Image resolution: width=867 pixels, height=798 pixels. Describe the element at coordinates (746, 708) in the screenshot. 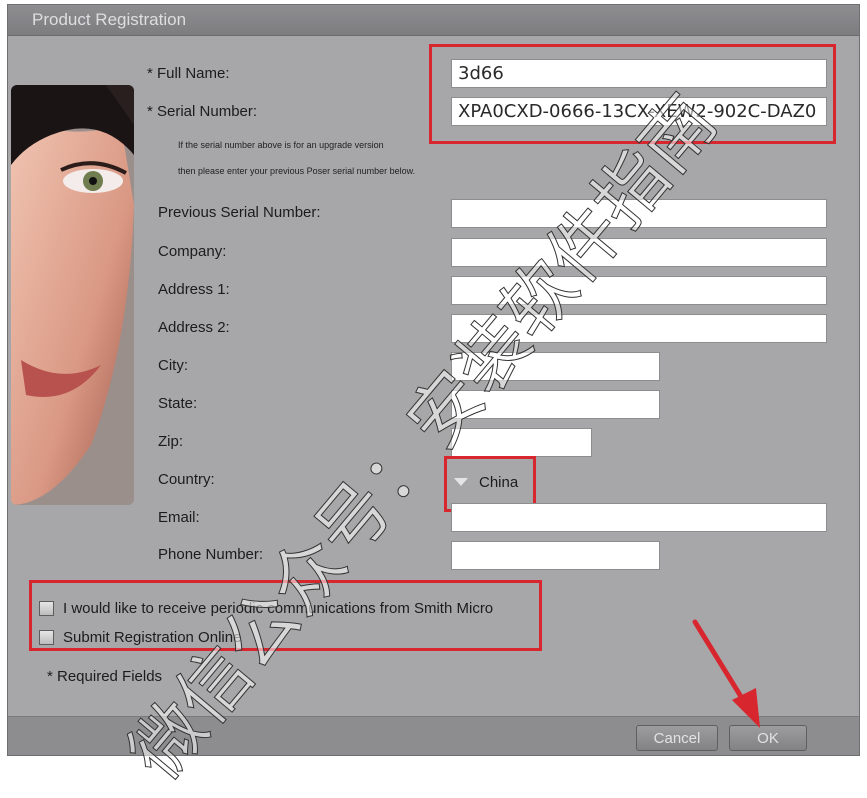

I see `arrow-head-icon` at that location.